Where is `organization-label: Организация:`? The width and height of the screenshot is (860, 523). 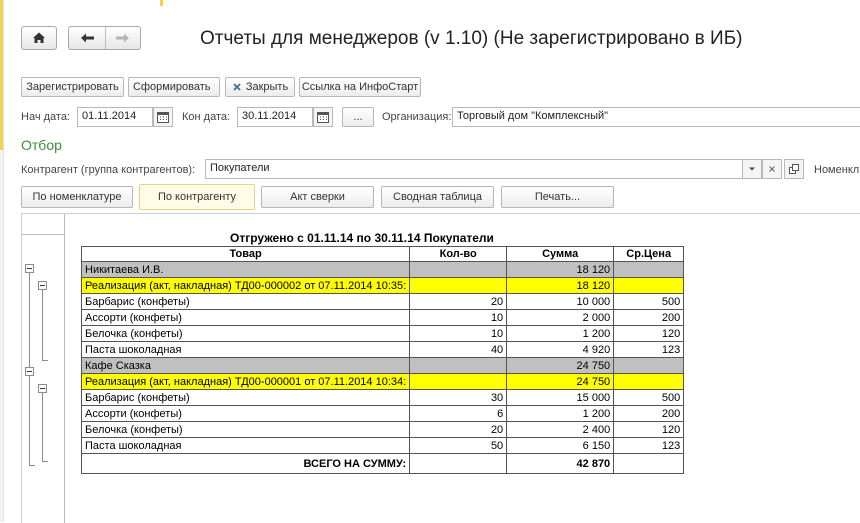 organization-label: Организация: is located at coordinates (417, 117).